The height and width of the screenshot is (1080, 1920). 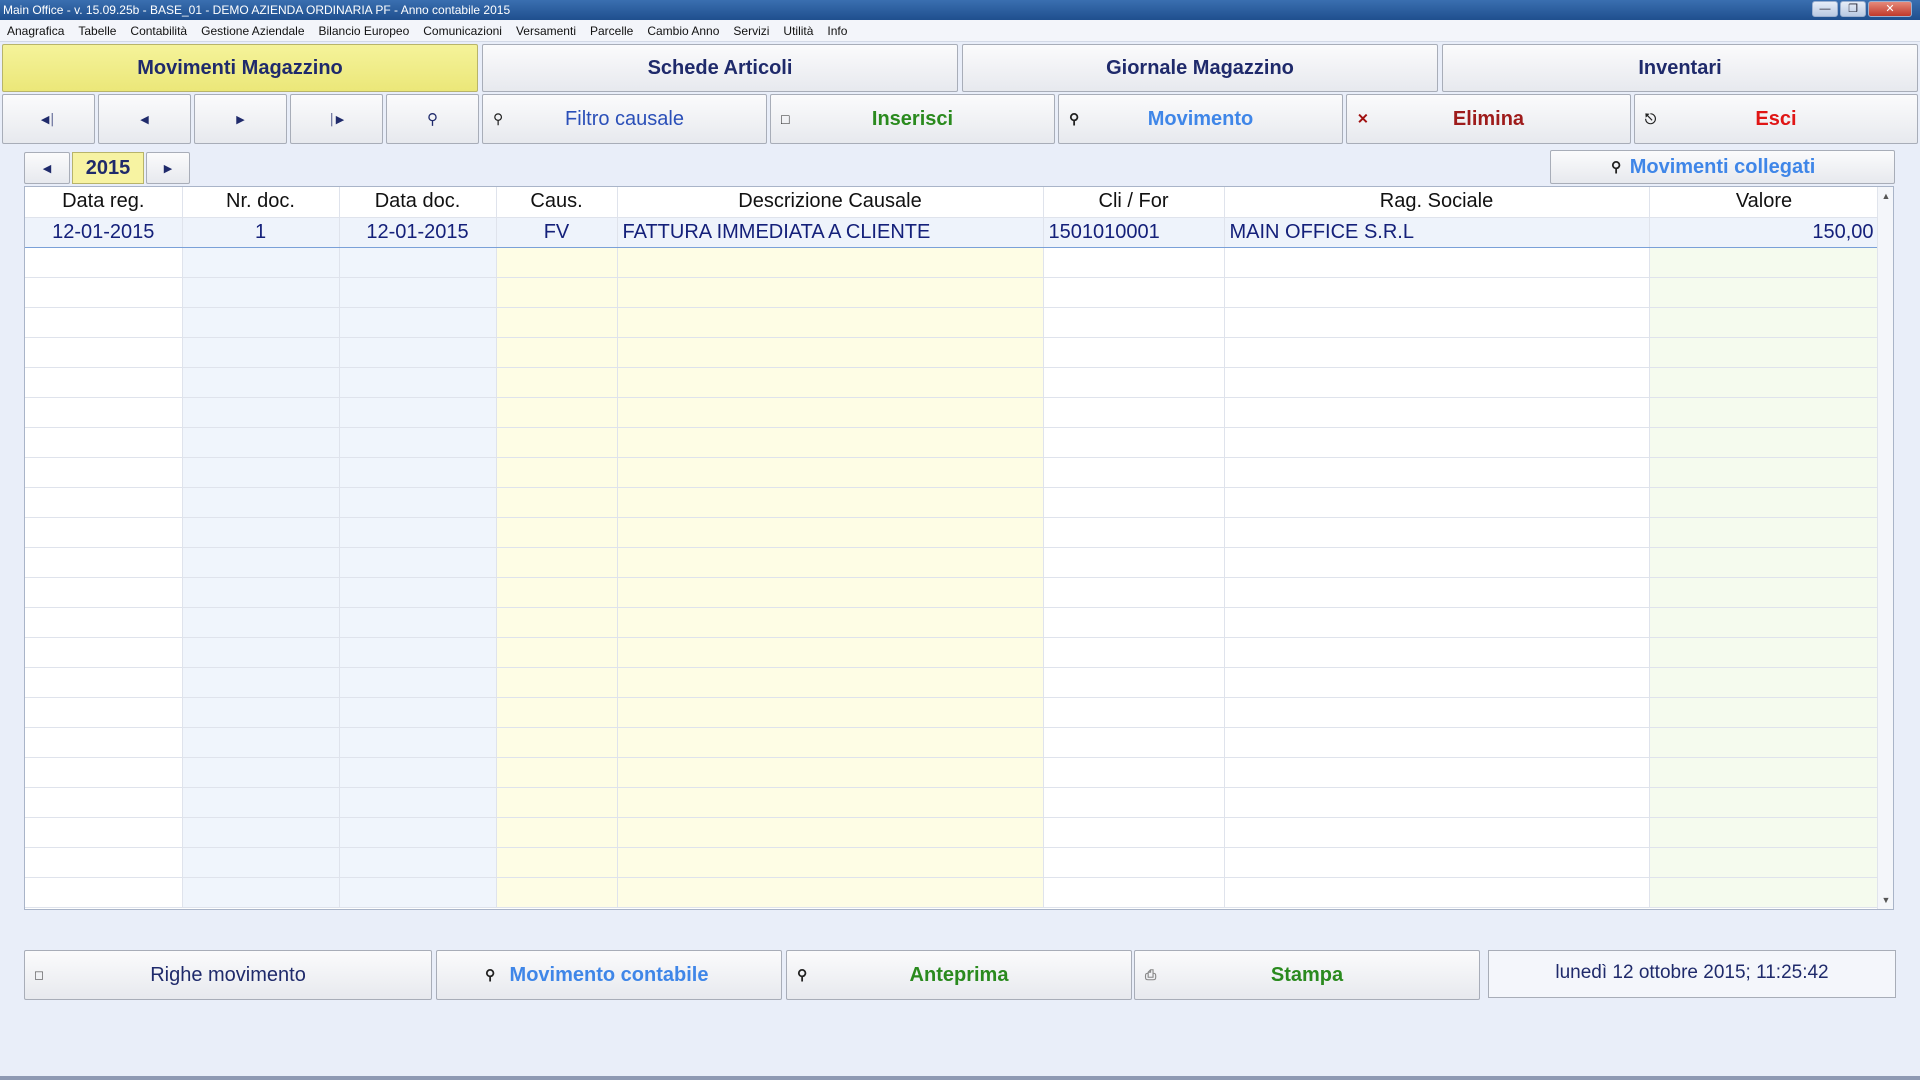 What do you see at coordinates (1200, 68) in the screenshot?
I see `tab-giornale-magazzino: Giornale Magazzino` at bounding box center [1200, 68].